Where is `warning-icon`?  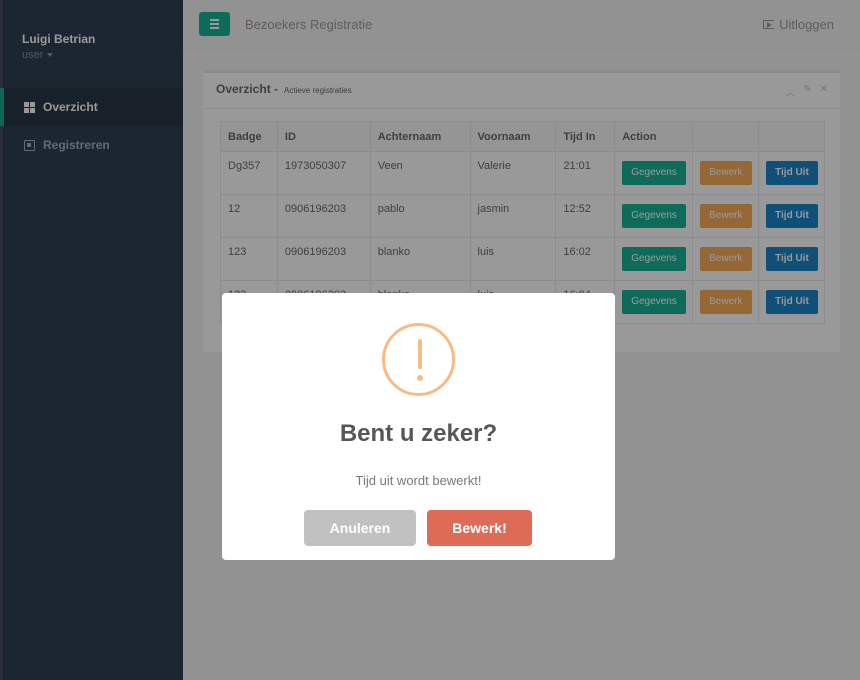
warning-icon is located at coordinates (418, 359).